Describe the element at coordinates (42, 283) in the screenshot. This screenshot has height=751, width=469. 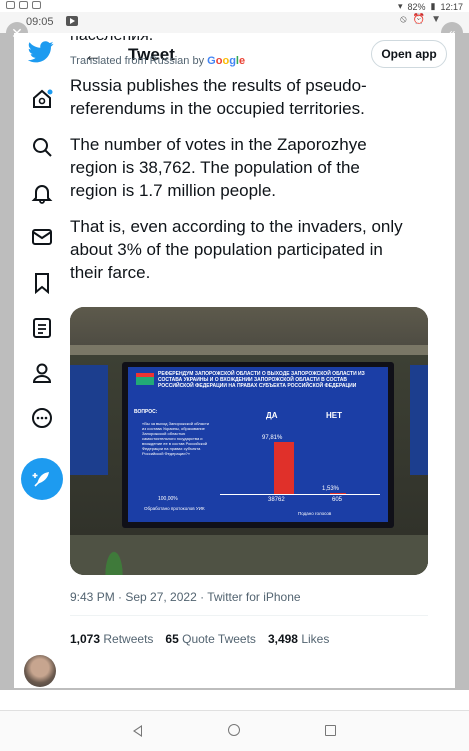
I see `bookmark-icon` at that location.